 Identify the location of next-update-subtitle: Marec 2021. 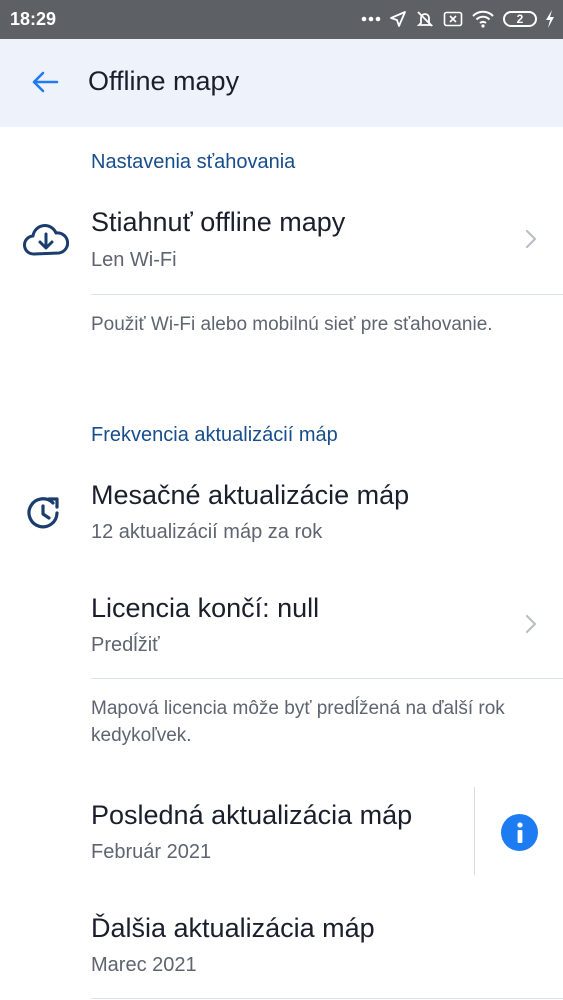
(144, 965).